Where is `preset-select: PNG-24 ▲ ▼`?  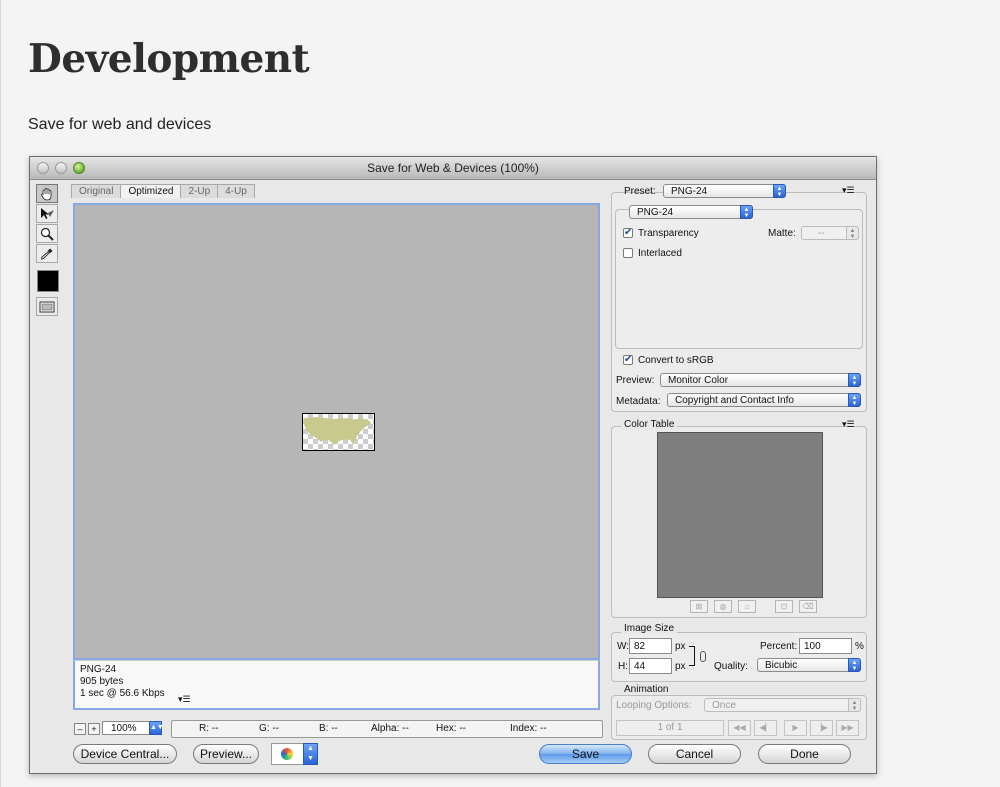
preset-select: PNG-24 ▲ ▼ is located at coordinates (724, 191).